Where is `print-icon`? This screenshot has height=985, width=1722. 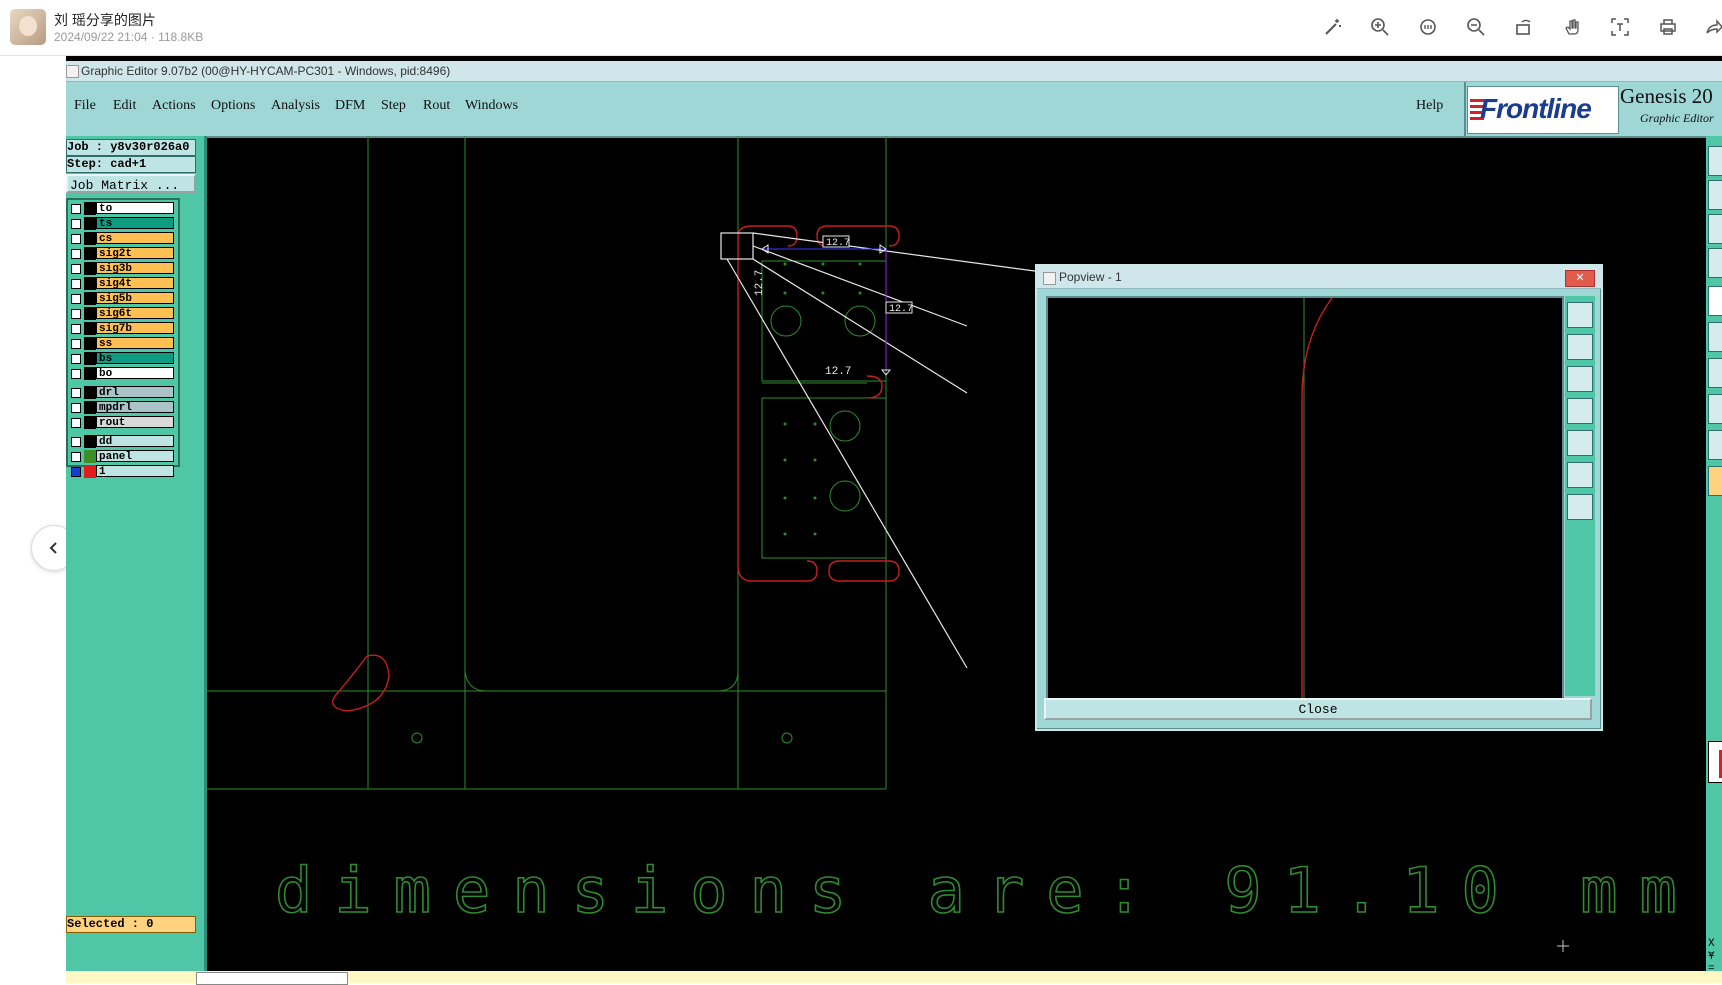
print-icon is located at coordinates (1668, 27).